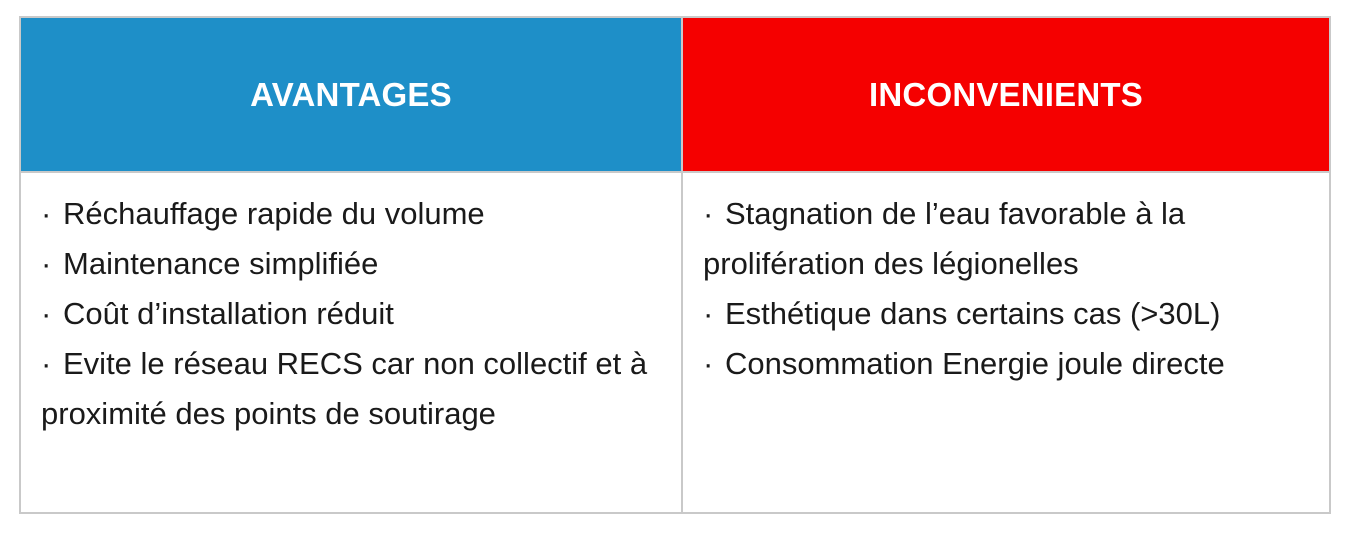 The height and width of the screenshot is (536, 1346). I want to click on header-avantages: AVANTAGES, so click(352, 95).